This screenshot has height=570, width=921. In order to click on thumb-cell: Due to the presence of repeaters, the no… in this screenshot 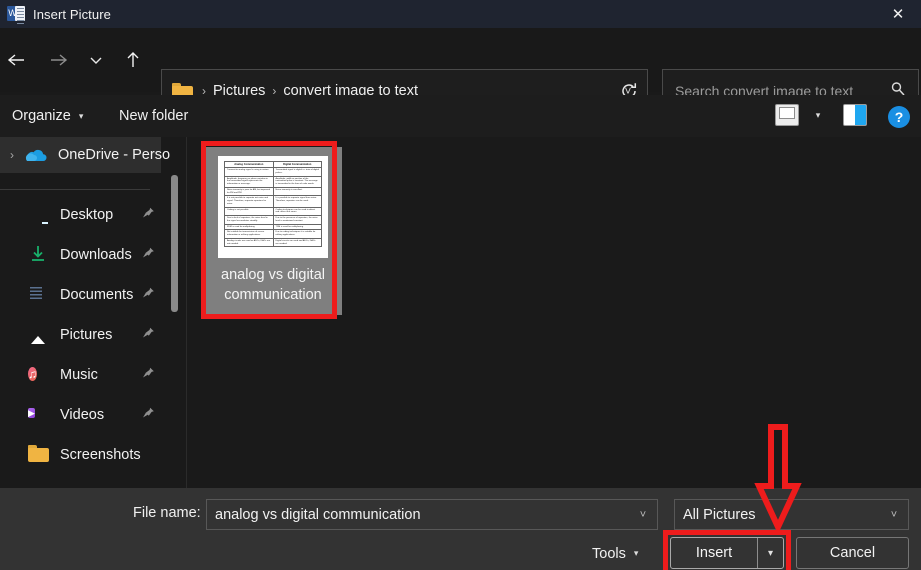, I will do `click(297, 220)`.